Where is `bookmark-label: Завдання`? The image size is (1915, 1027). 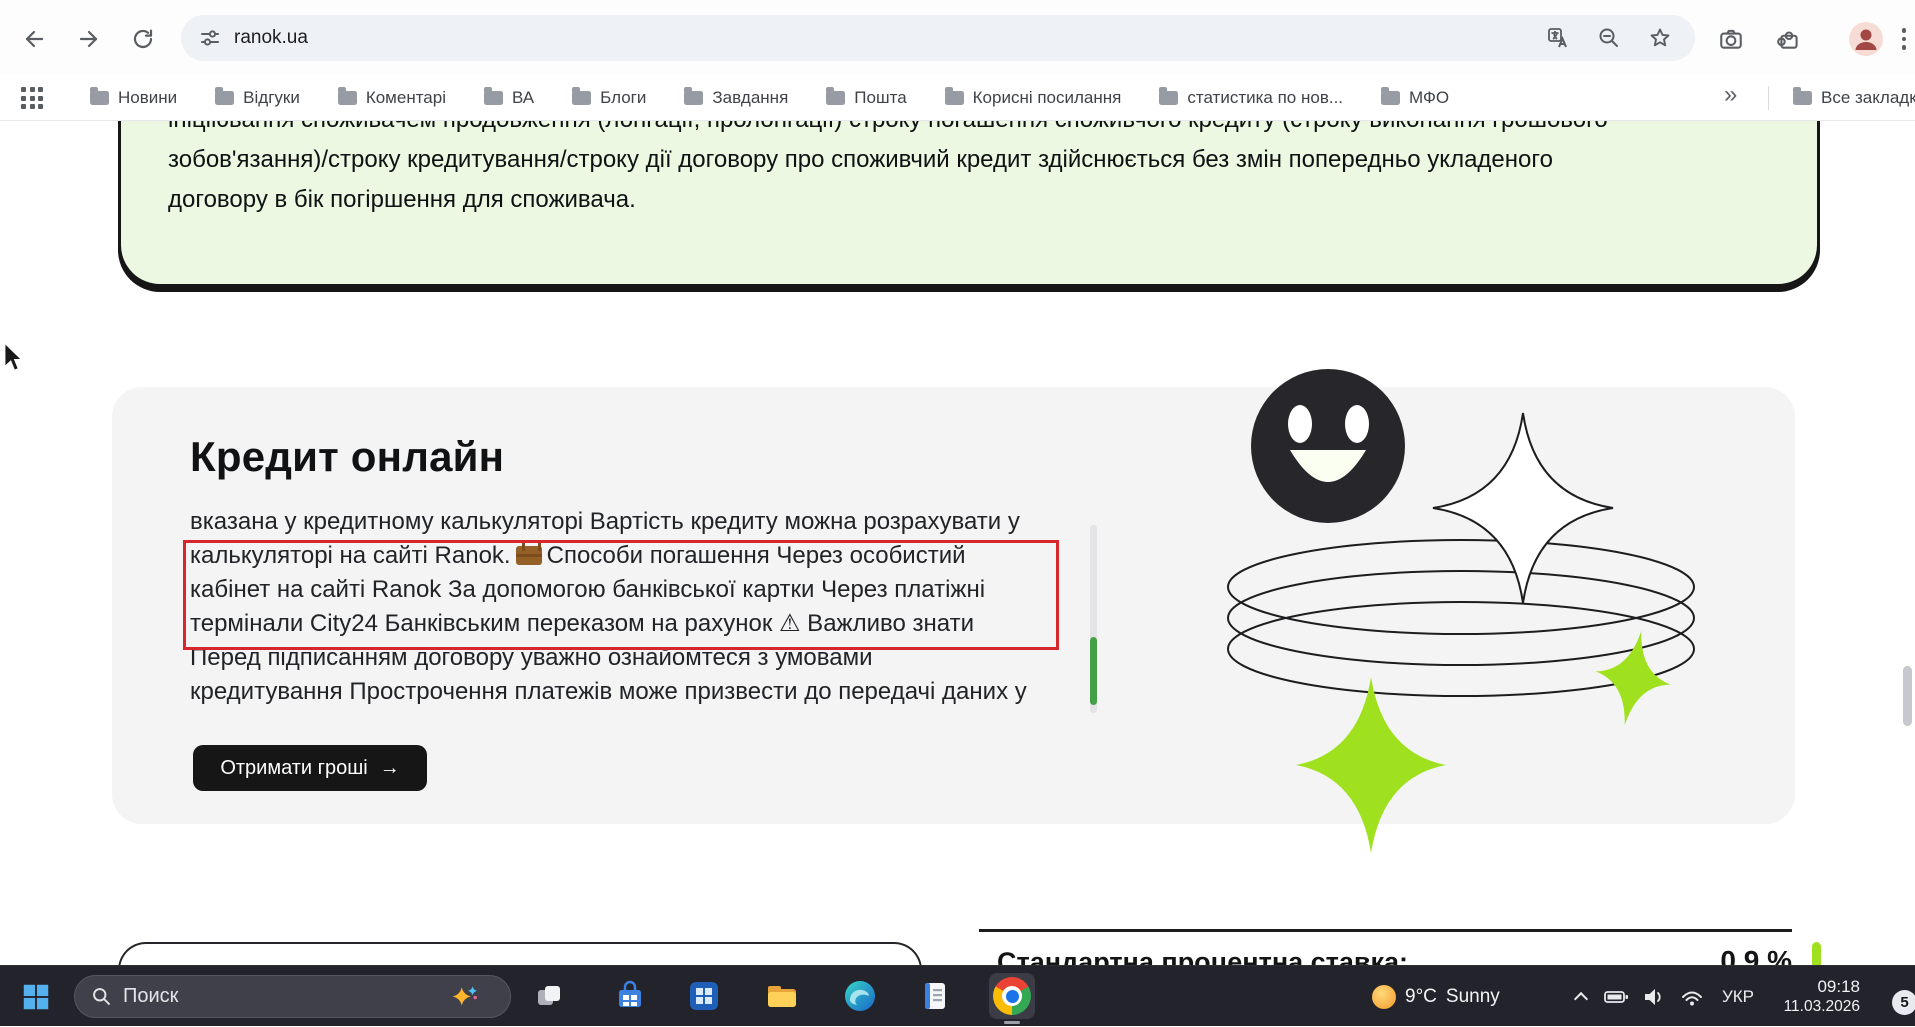 bookmark-label: Завдання is located at coordinates (750, 97).